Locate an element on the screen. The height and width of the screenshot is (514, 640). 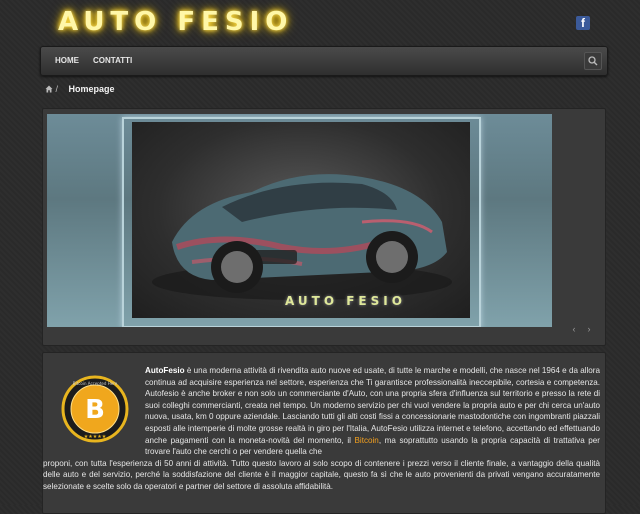
search-button is located at coordinates (593, 61).